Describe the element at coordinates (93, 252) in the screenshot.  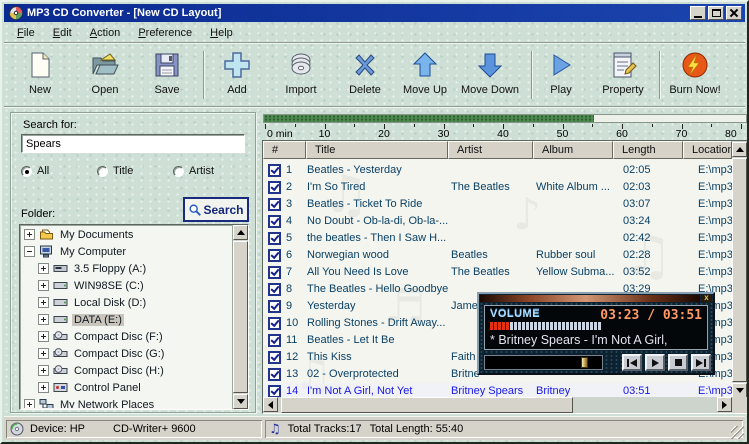
I see `tree-item-label: My Computer` at that location.